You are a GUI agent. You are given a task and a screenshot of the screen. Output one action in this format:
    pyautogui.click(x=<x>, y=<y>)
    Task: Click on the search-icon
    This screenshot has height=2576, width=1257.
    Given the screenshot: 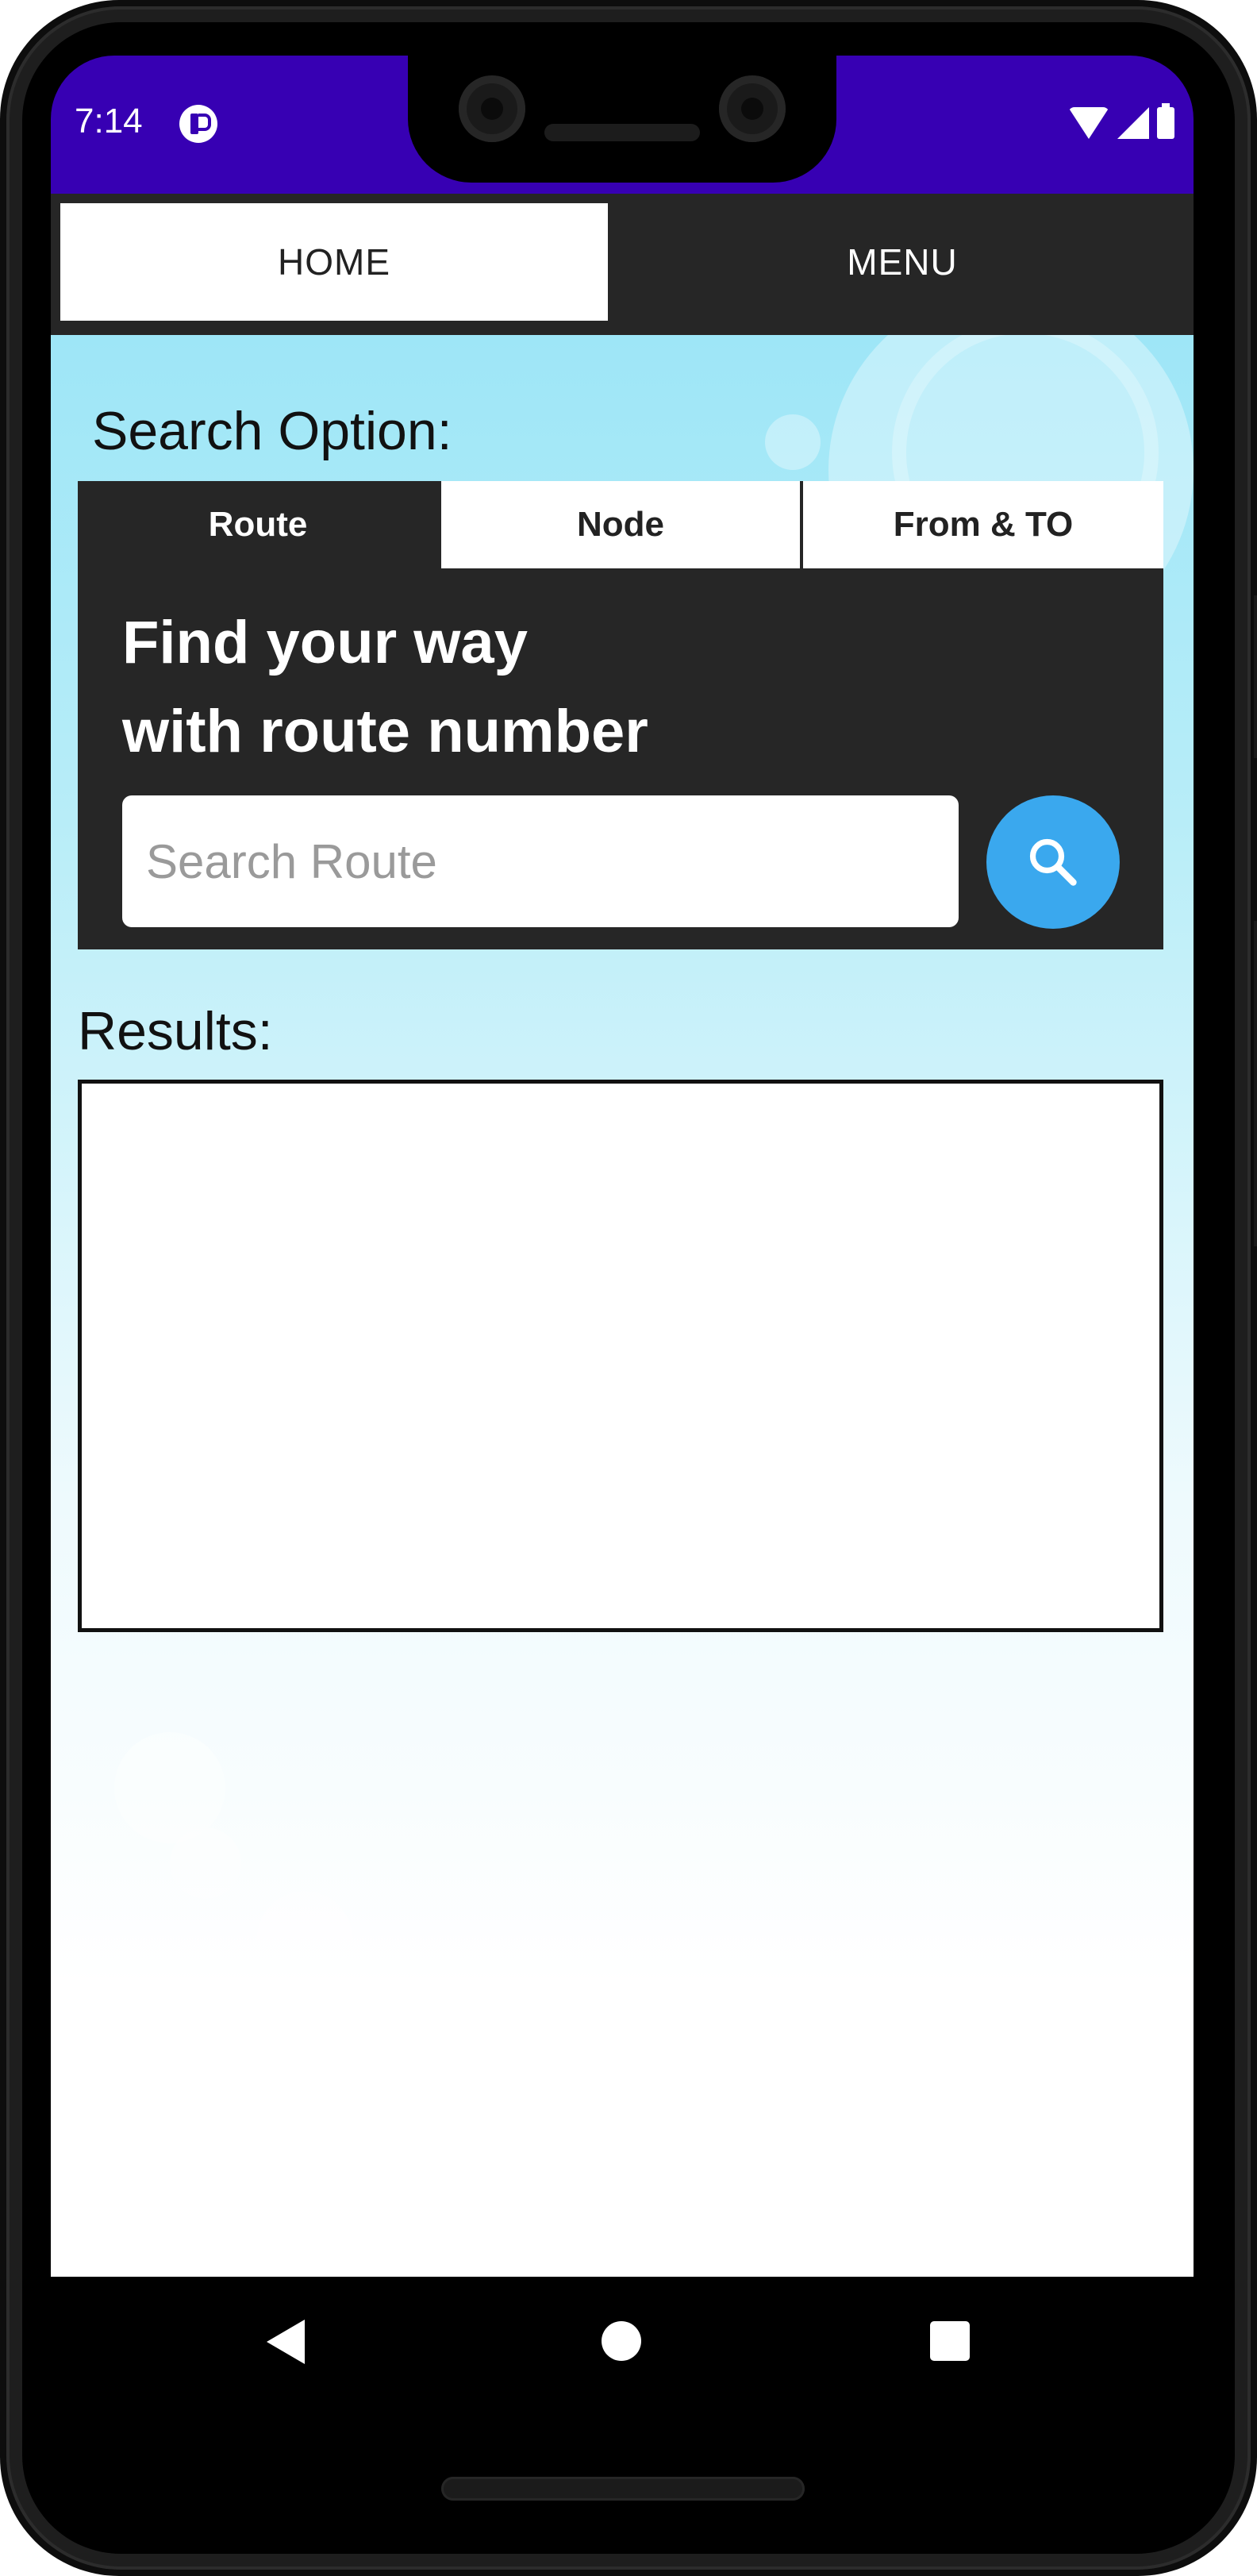 What is the action you would take?
    pyautogui.click(x=1053, y=862)
    